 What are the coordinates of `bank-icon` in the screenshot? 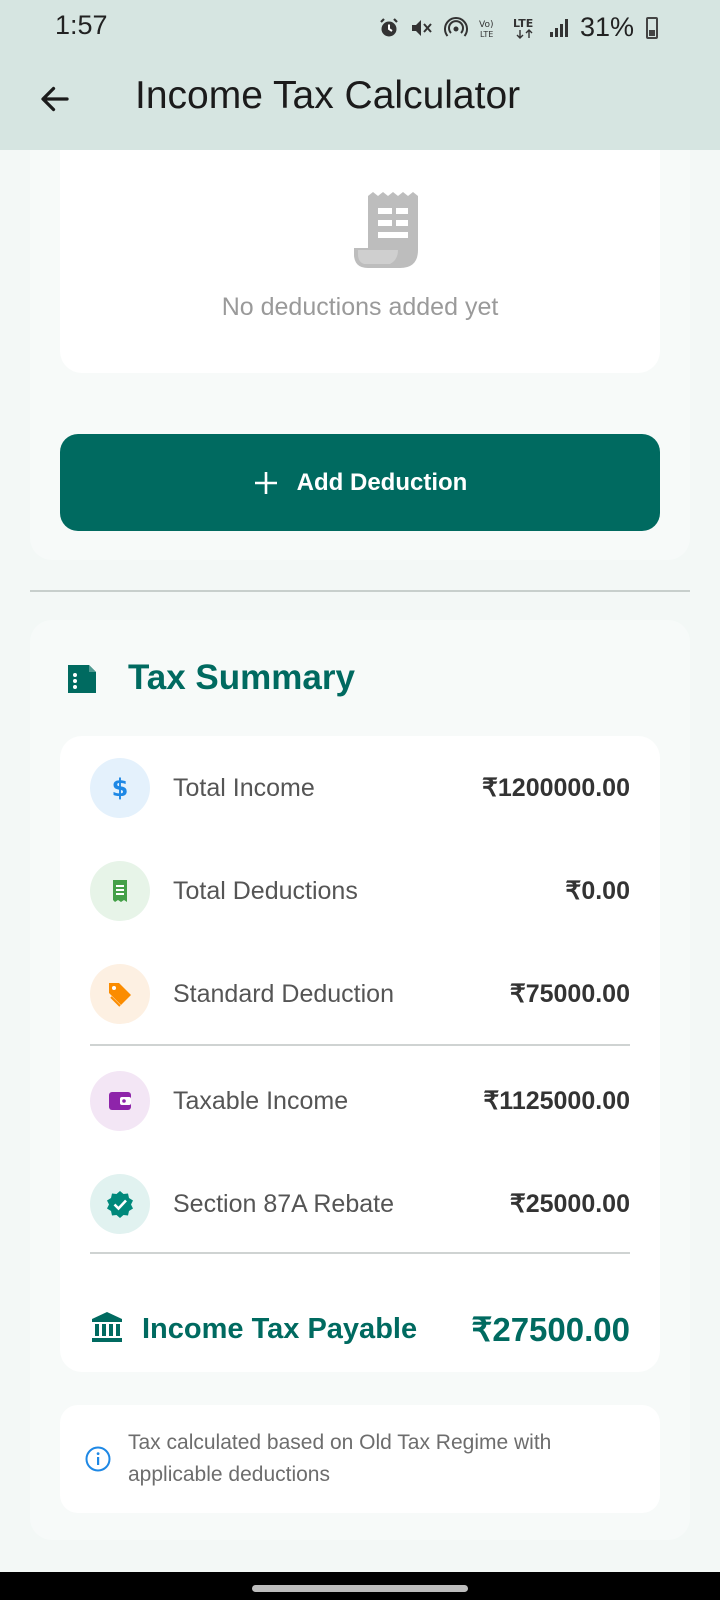 It's located at (107, 1329).